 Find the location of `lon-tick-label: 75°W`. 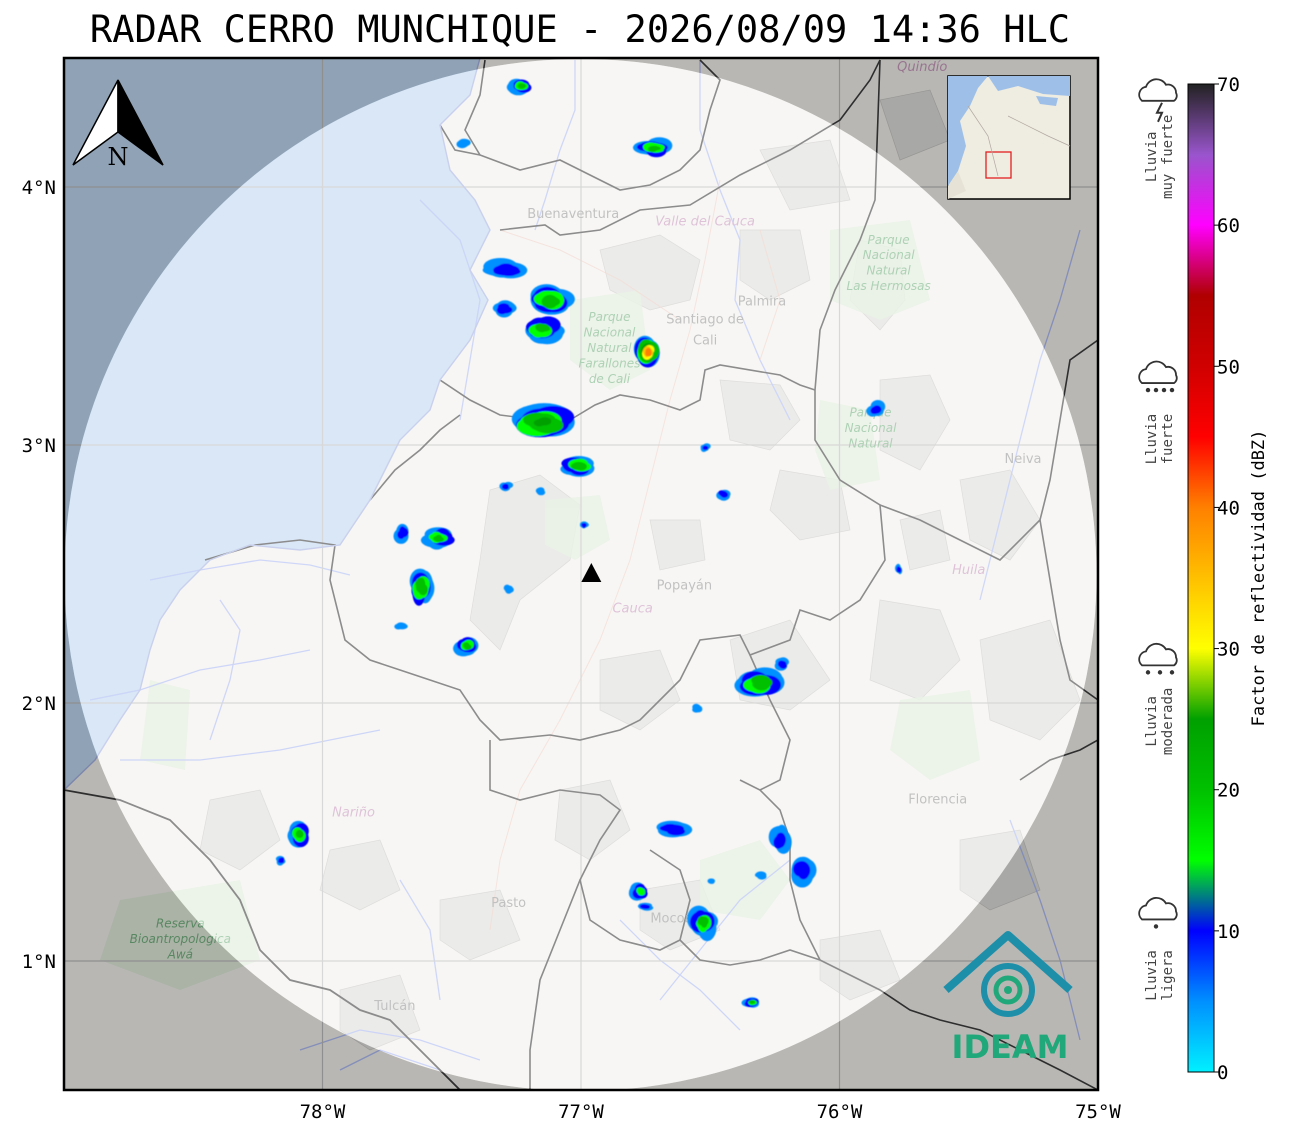

lon-tick-label: 75°W is located at coordinates (1098, 1112).